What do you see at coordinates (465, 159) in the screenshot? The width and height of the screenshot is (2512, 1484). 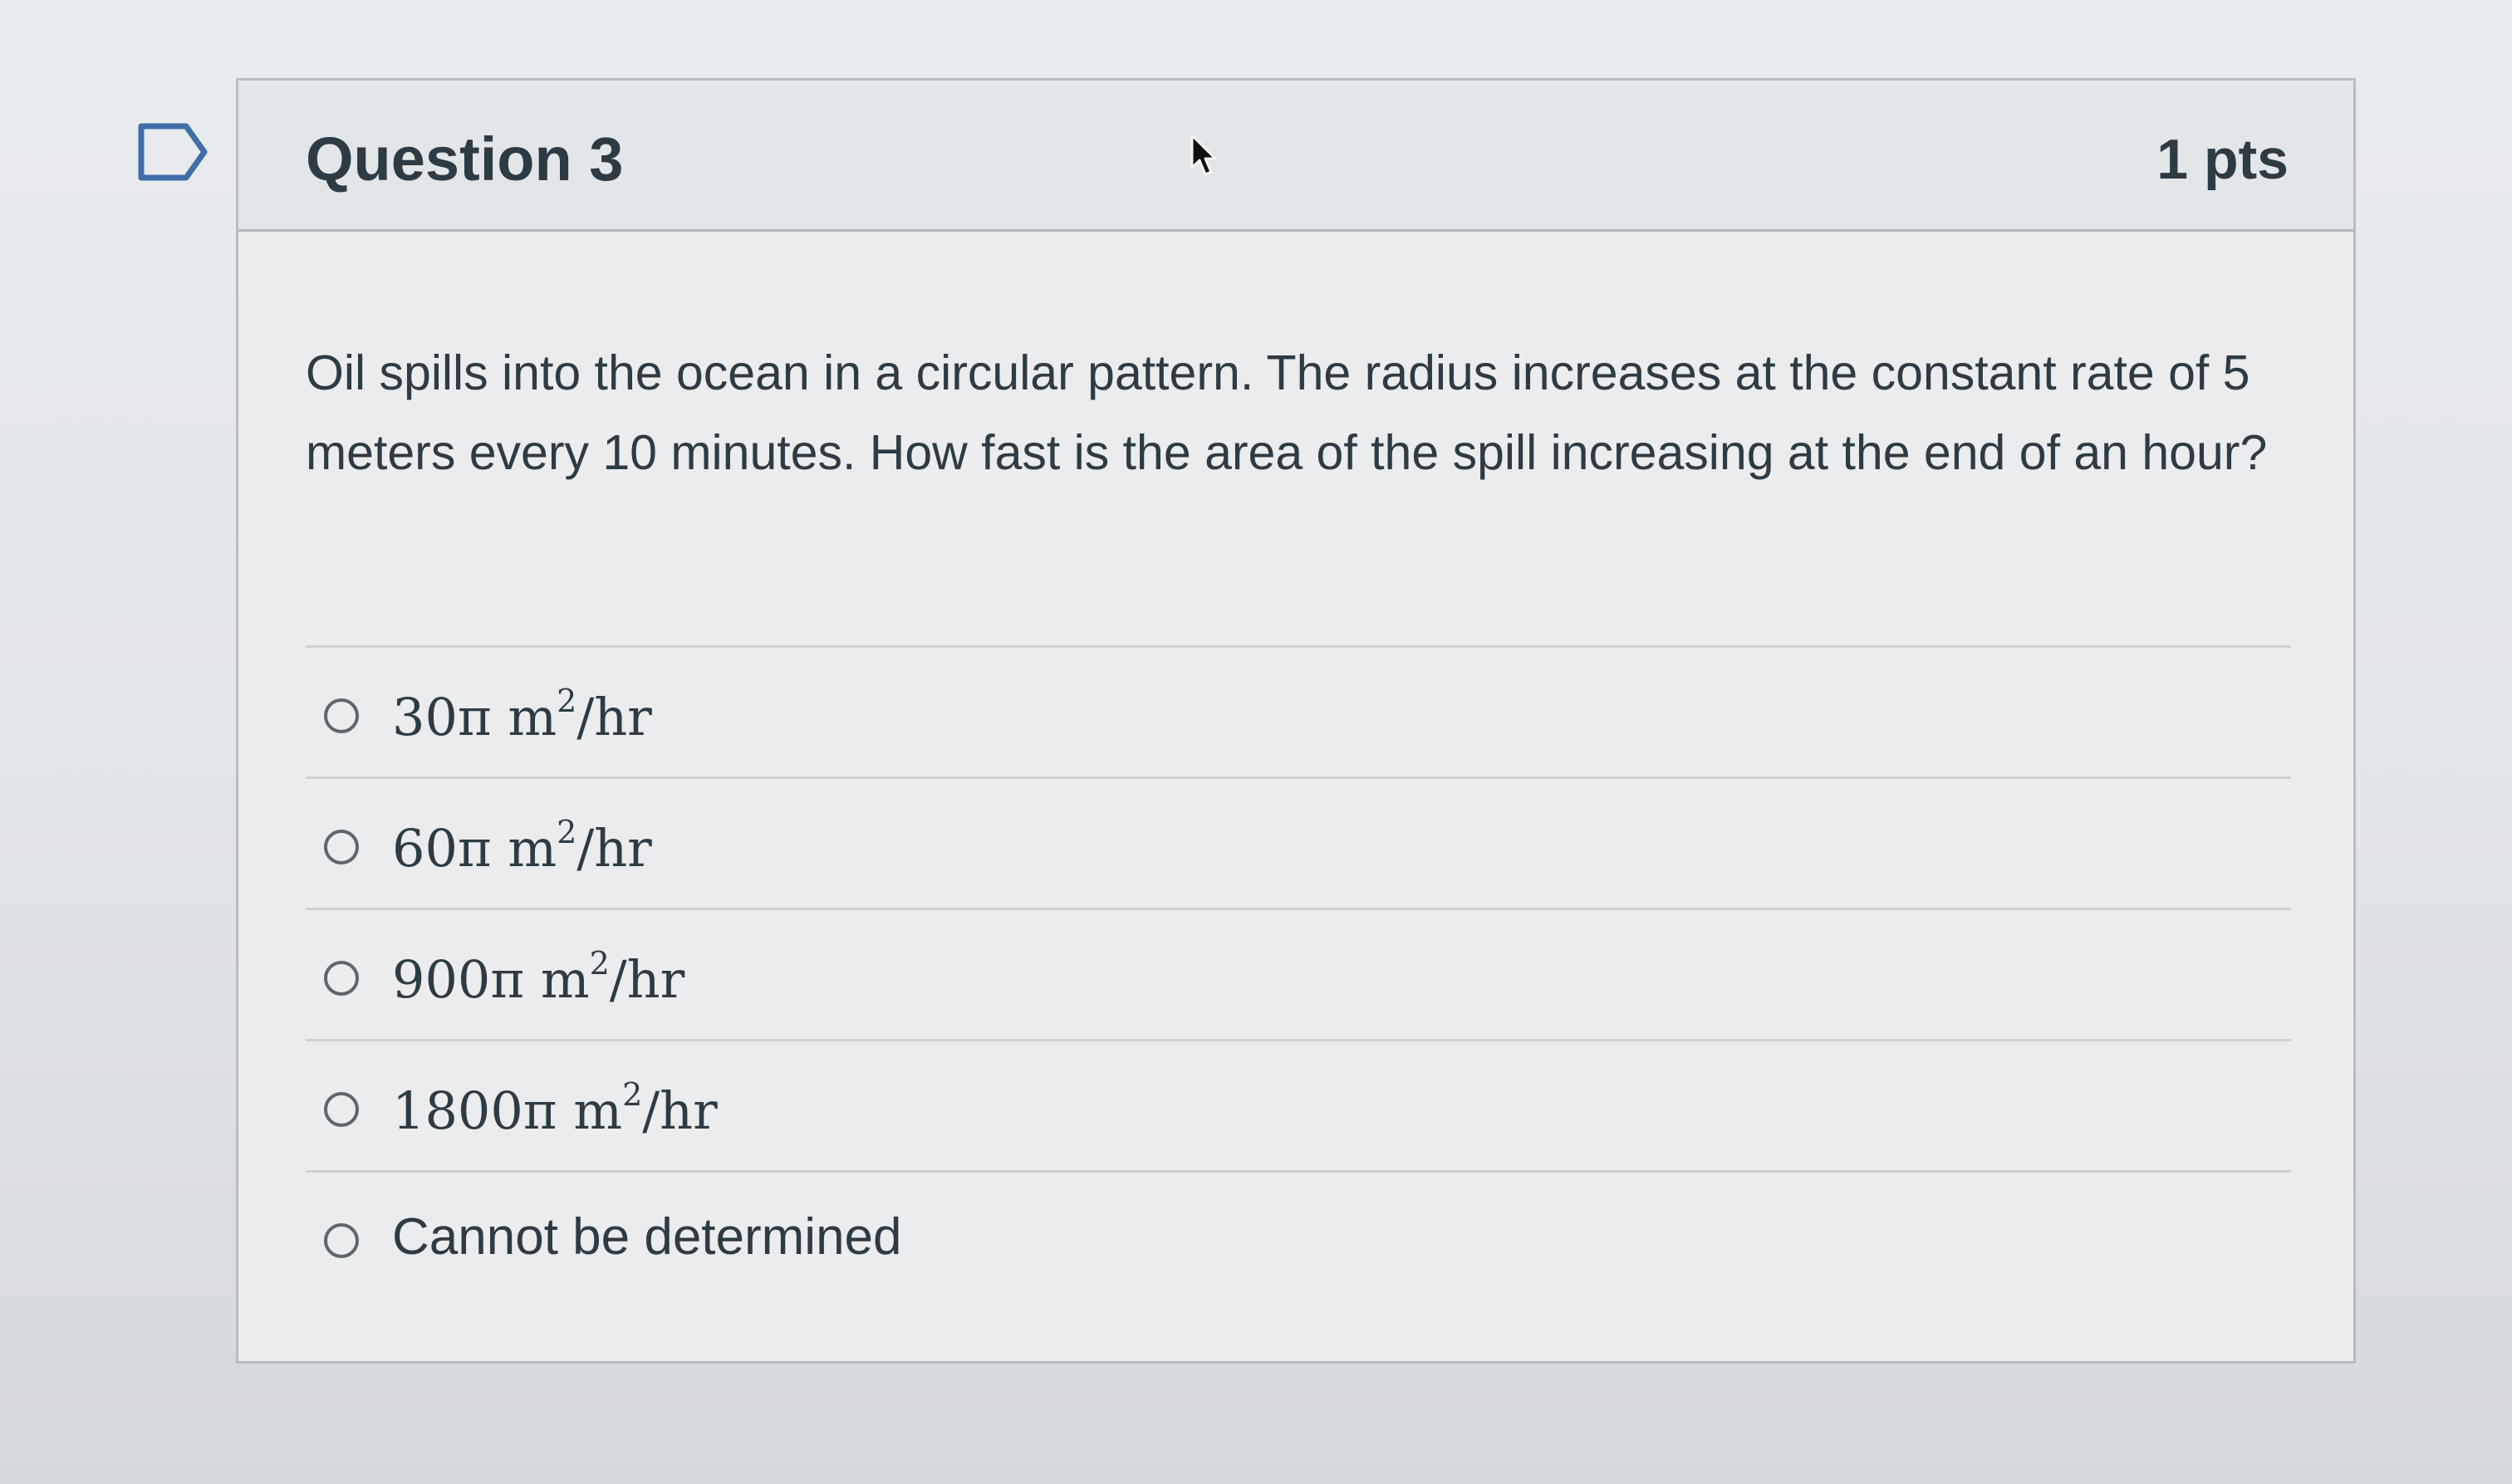 I see `question-title: Question 3` at bounding box center [465, 159].